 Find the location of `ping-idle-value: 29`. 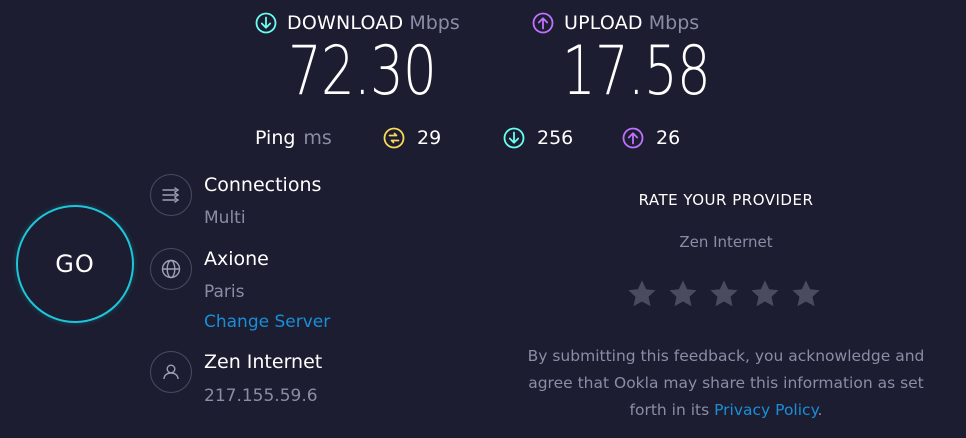

ping-idle-value: 29 is located at coordinates (429, 138).